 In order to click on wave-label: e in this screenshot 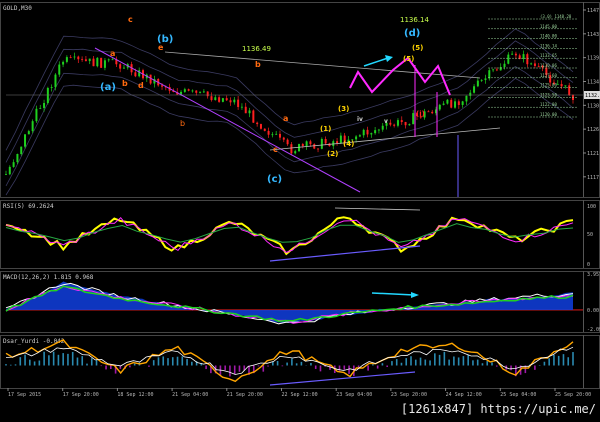, I will do `click(161, 47)`.